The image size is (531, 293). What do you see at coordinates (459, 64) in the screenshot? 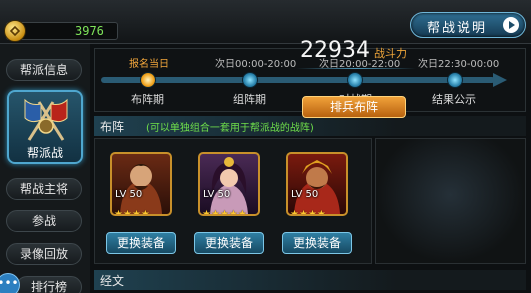
I see `stage-time: 次日22:30-00:00` at bounding box center [459, 64].